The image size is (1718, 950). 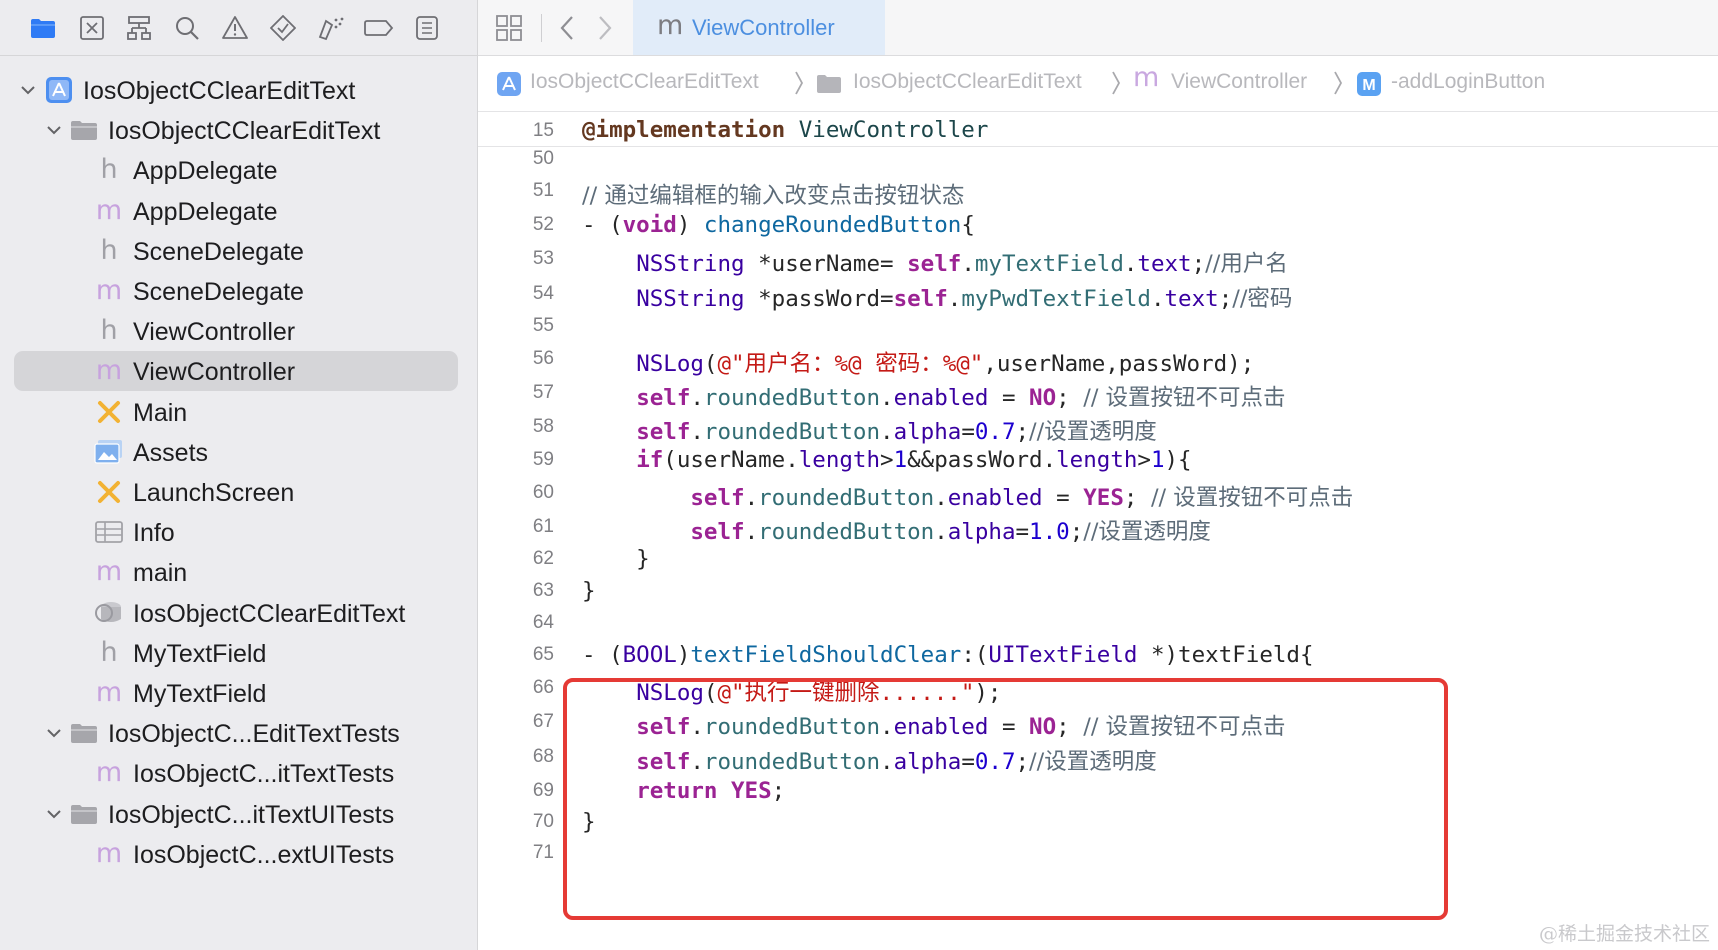 I want to click on tree-item: h MyTextField, so click(x=239, y=653).